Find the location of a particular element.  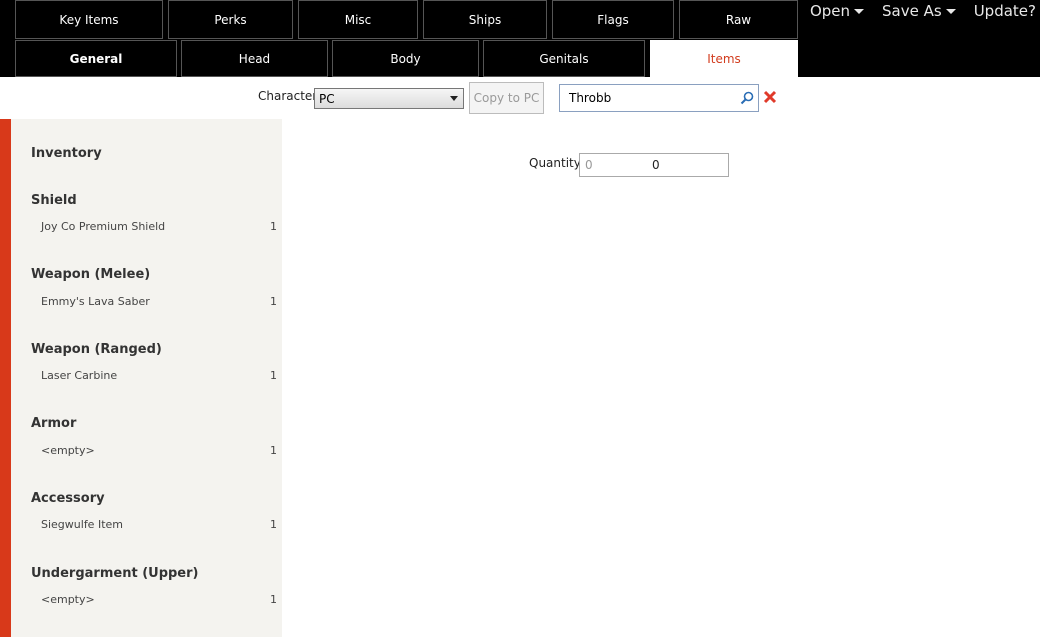

tab-head: Head is located at coordinates (254, 58).